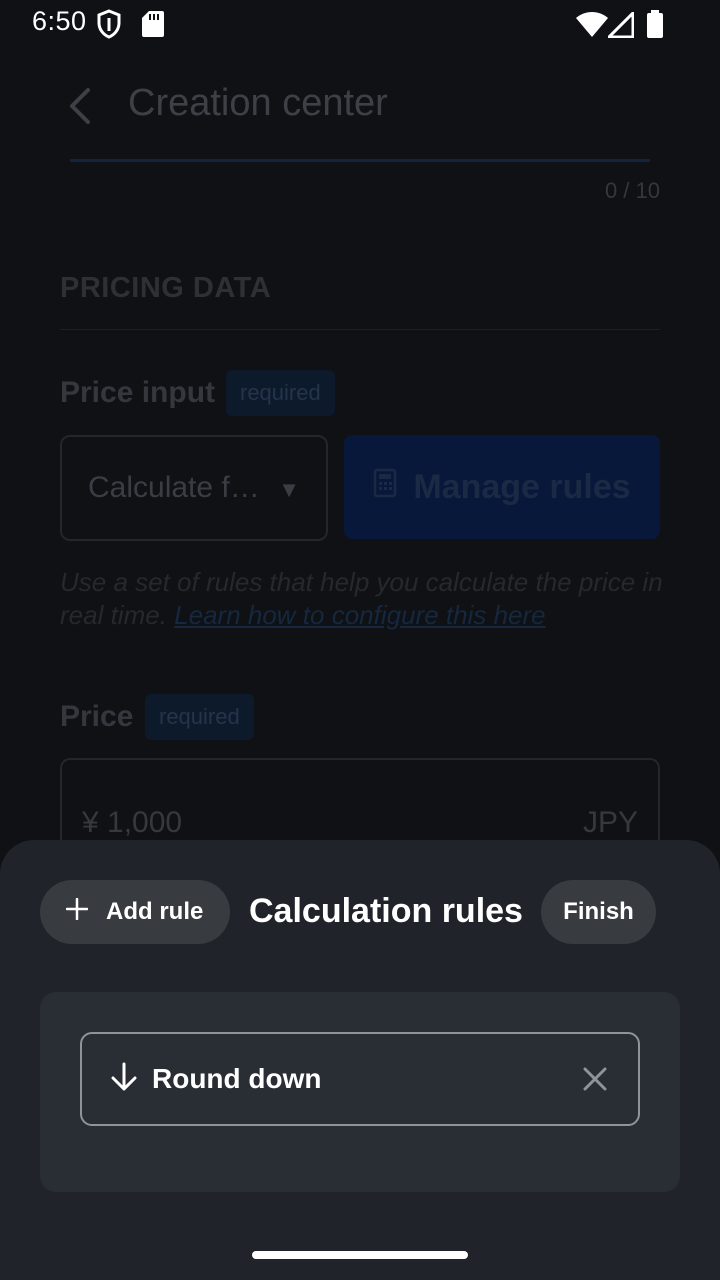 This screenshot has height=1280, width=720. What do you see at coordinates (360, 160) in the screenshot?
I see `progress-bar` at bounding box center [360, 160].